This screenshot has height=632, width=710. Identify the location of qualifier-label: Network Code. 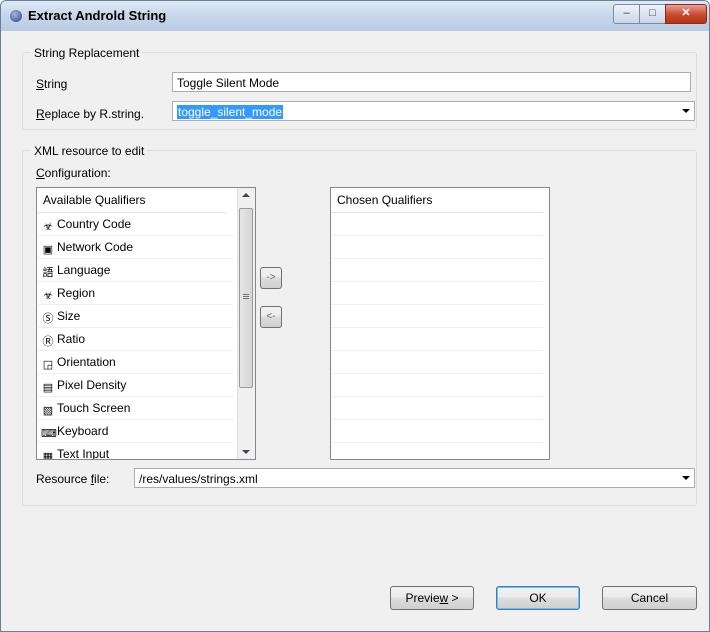
(95, 247).